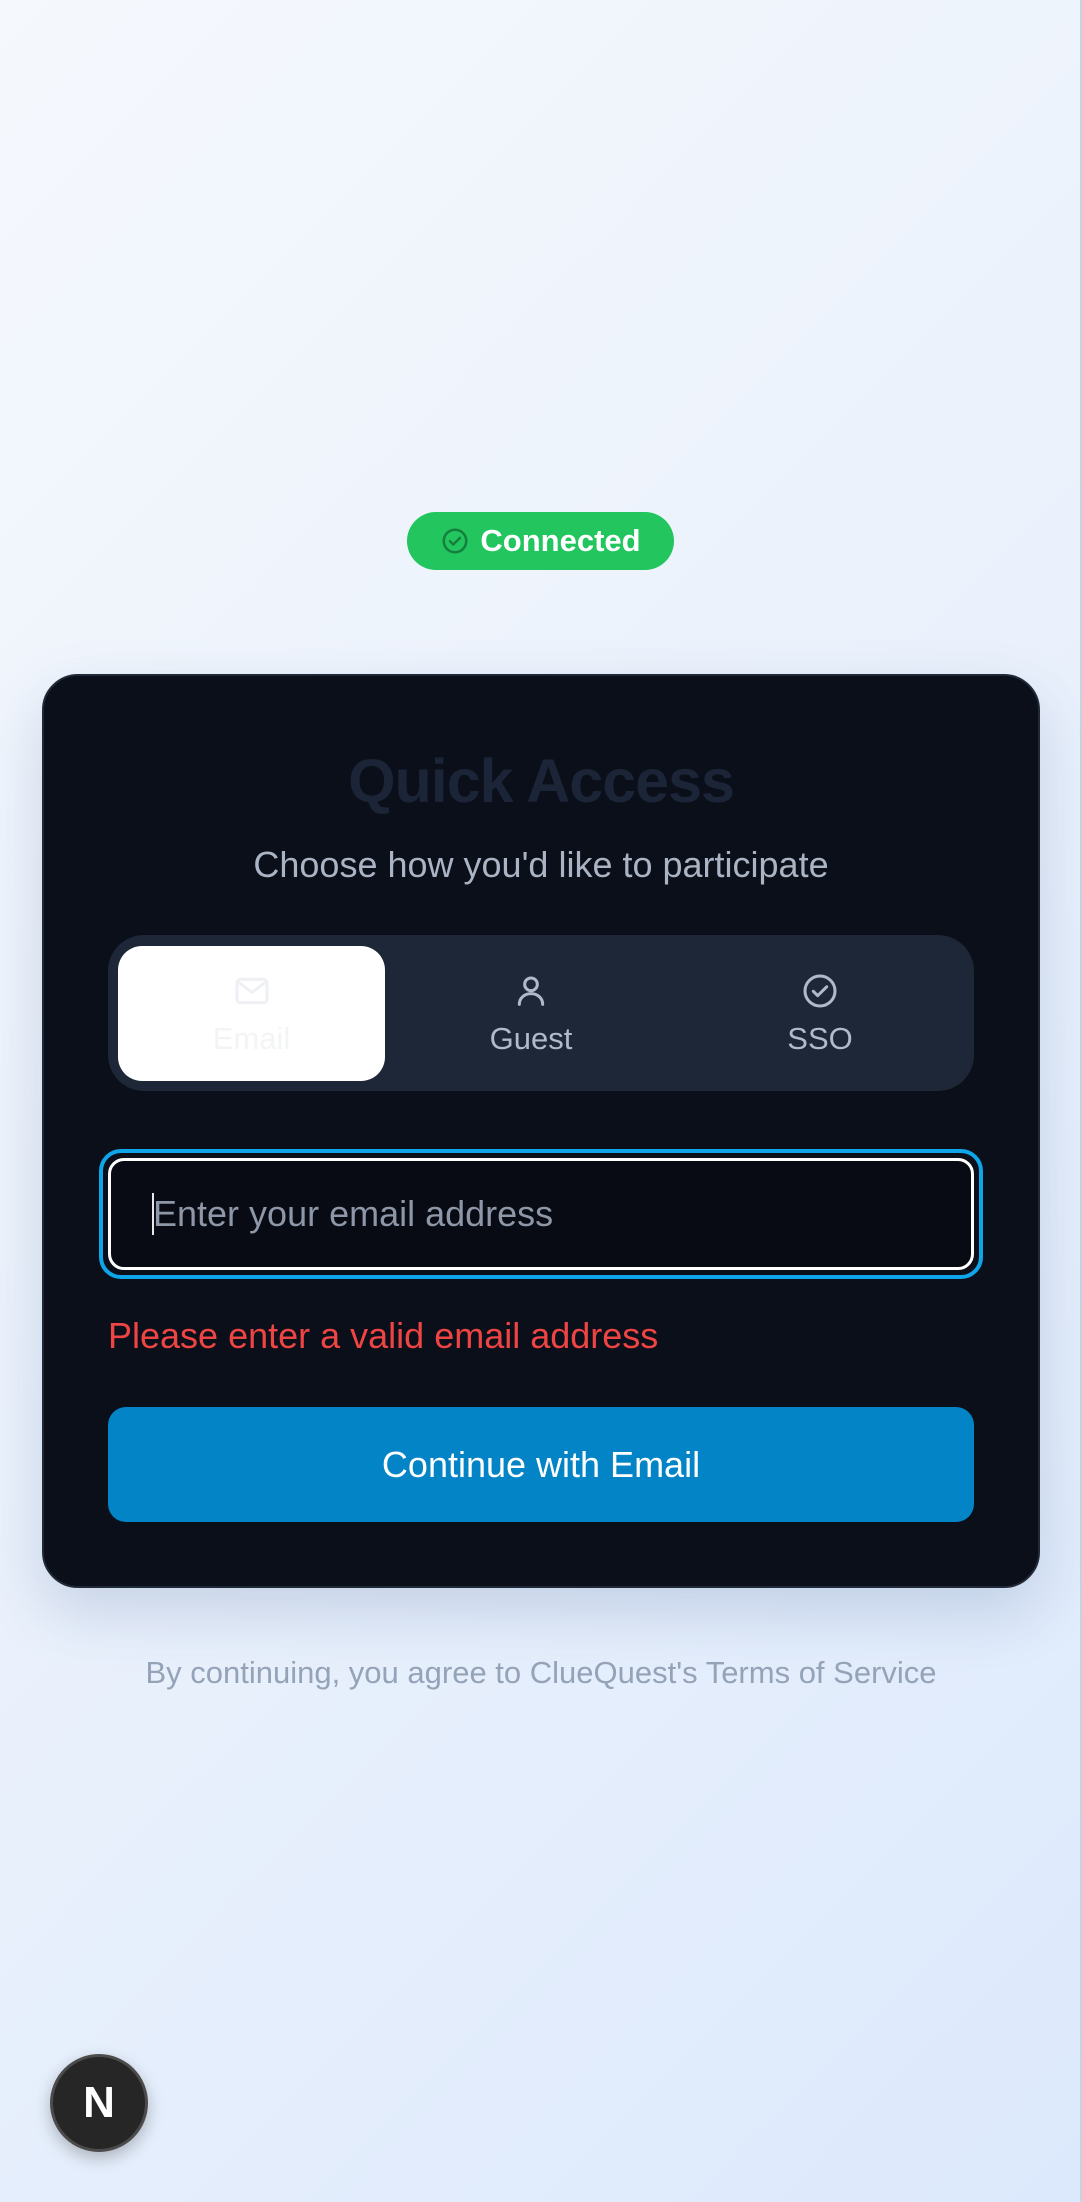 This screenshot has width=1082, height=2202. I want to click on dev-tools-button: N, so click(99, 2103).